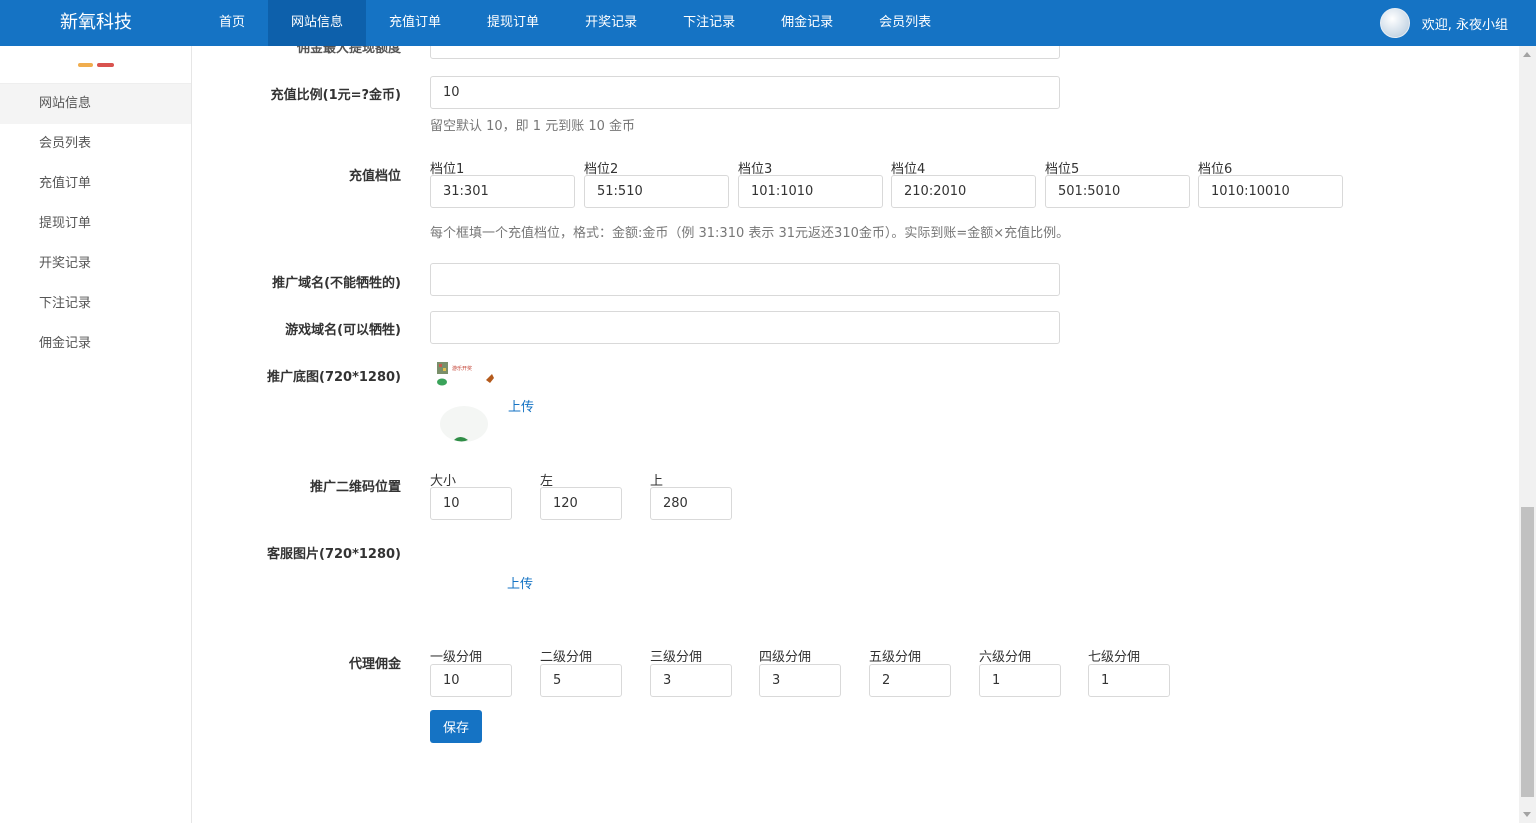  I want to click on nav-item-member-list: 会员列表, so click(905, 23).